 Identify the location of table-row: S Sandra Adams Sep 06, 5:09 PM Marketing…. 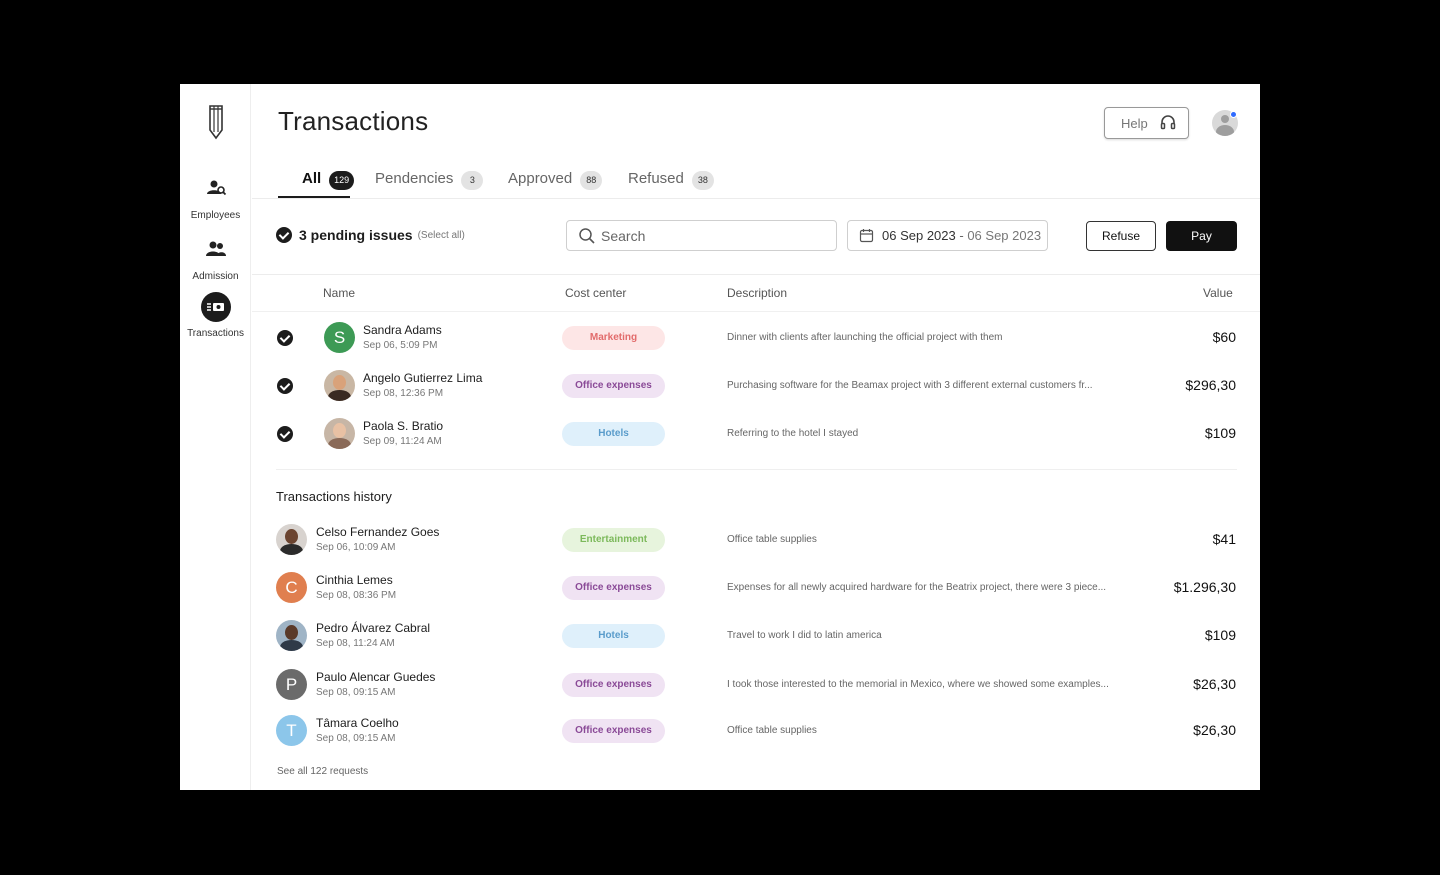
(756, 338).